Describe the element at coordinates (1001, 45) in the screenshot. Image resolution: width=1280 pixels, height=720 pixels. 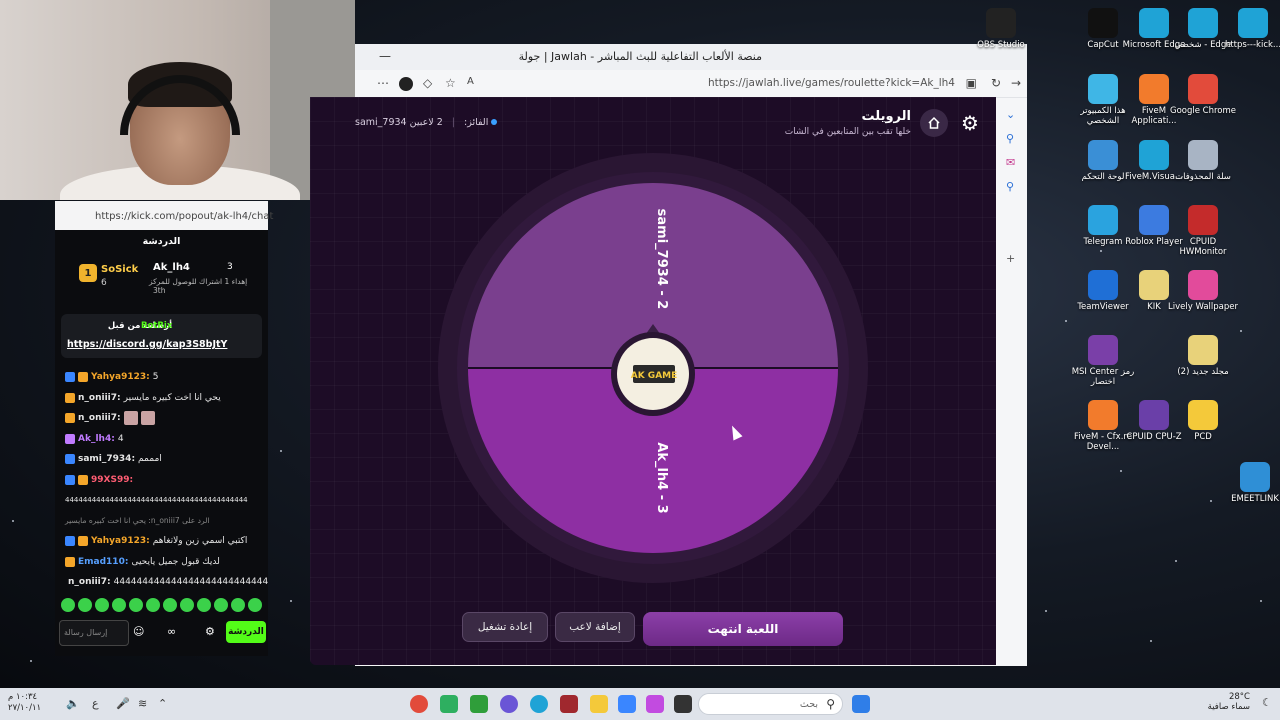
I see `desktop-icon-label: OBS Studio` at that location.